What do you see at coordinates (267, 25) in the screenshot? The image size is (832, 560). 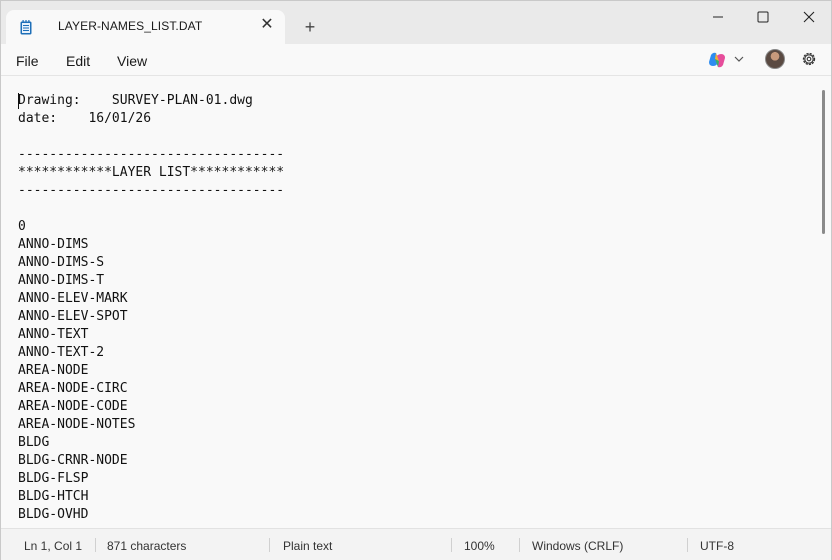 I see `tab-close-button: ✕` at bounding box center [267, 25].